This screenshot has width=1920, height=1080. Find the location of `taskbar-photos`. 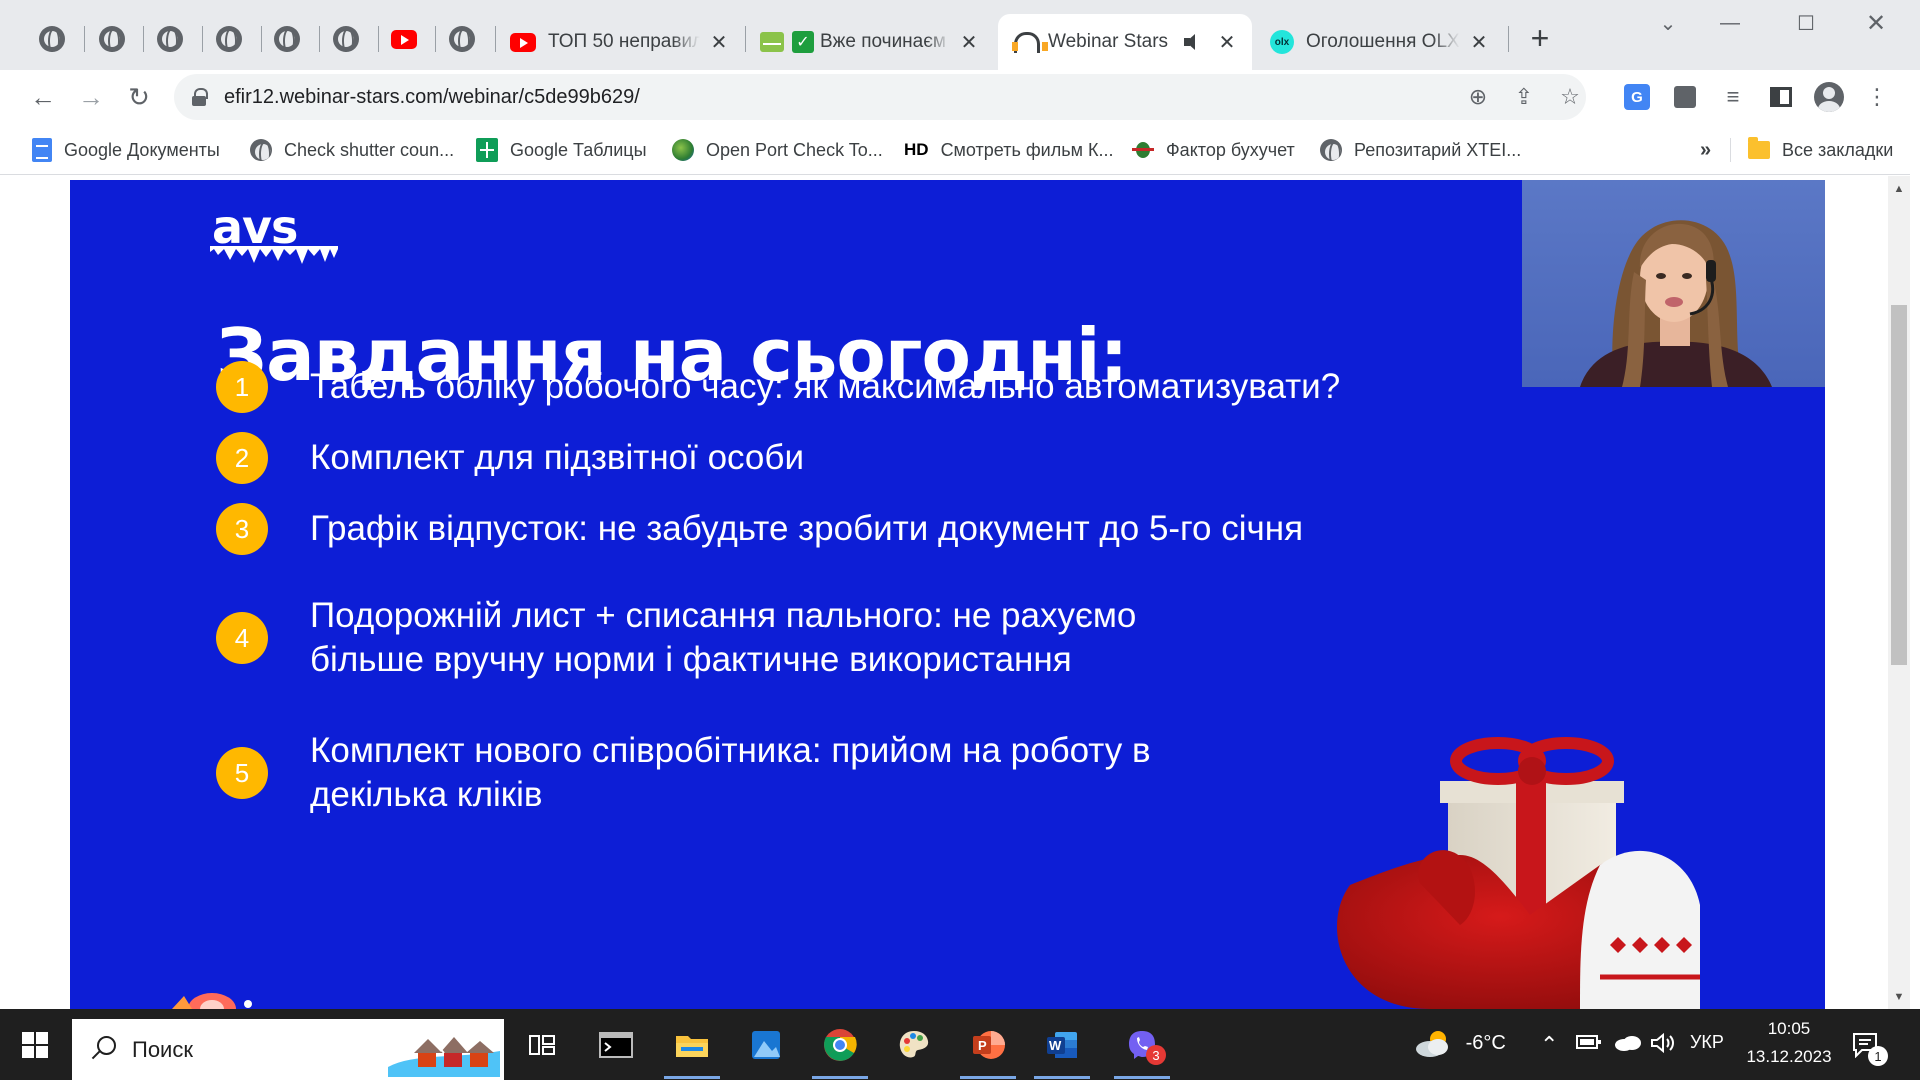

taskbar-photos is located at coordinates (766, 1045).